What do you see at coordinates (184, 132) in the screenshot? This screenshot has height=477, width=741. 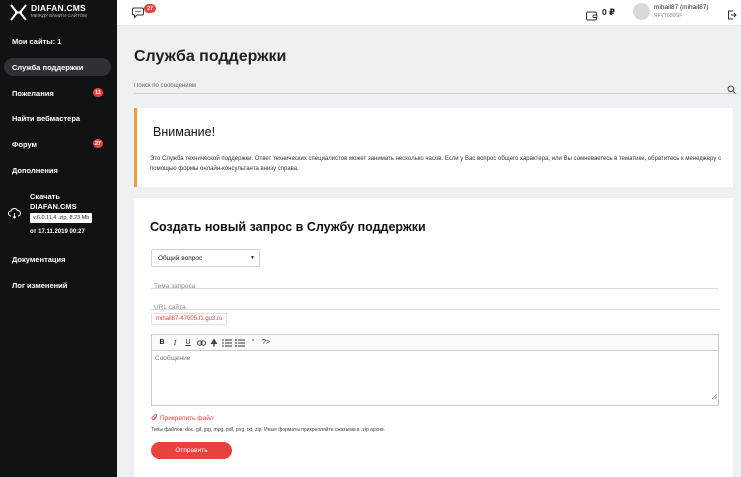 I see `notice-title: Внимание!` at bounding box center [184, 132].